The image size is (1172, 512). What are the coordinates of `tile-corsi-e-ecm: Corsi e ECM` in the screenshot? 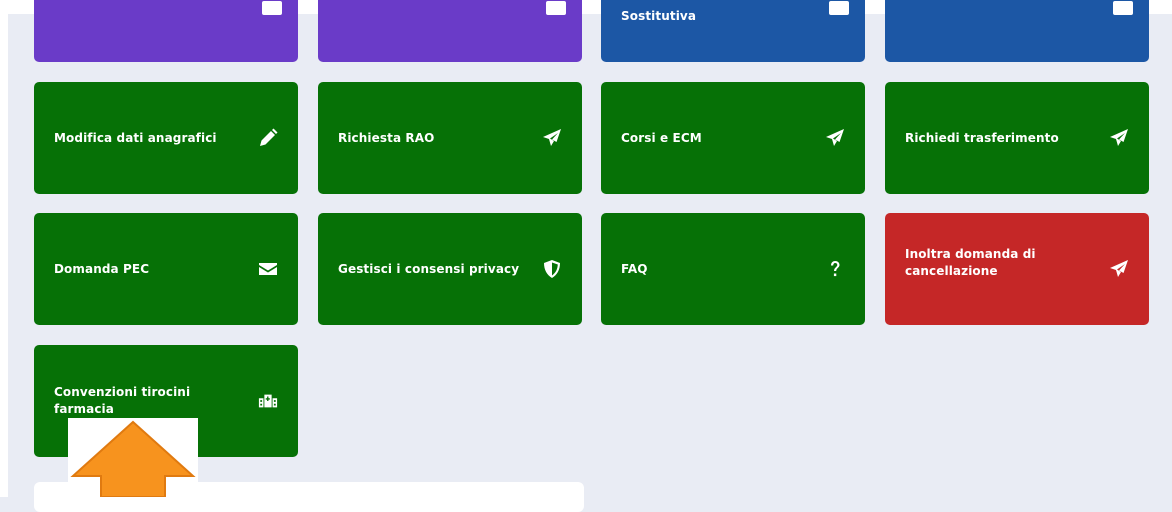 It's located at (733, 138).